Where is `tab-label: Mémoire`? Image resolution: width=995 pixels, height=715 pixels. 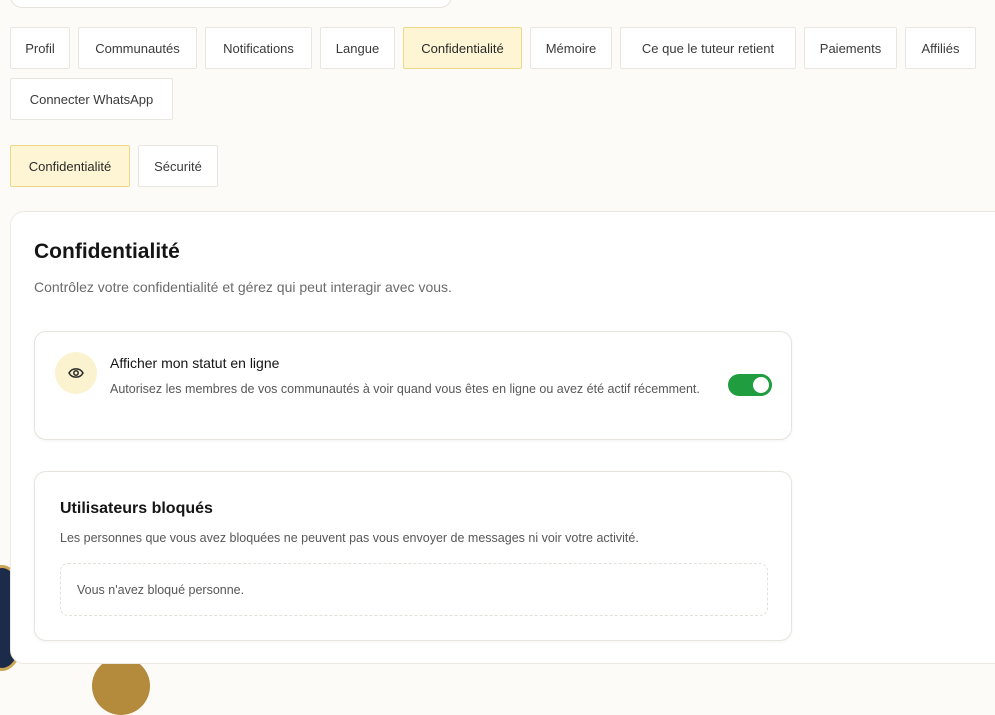
tab-label: Mémoire is located at coordinates (571, 48).